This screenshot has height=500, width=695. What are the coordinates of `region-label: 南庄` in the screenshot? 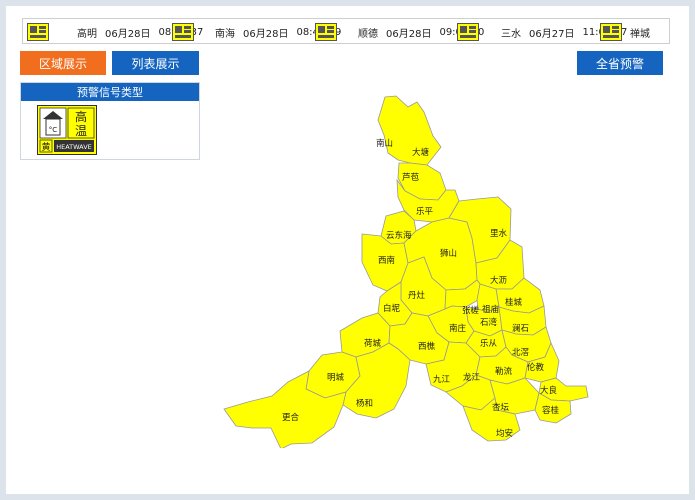 It's located at (458, 328).